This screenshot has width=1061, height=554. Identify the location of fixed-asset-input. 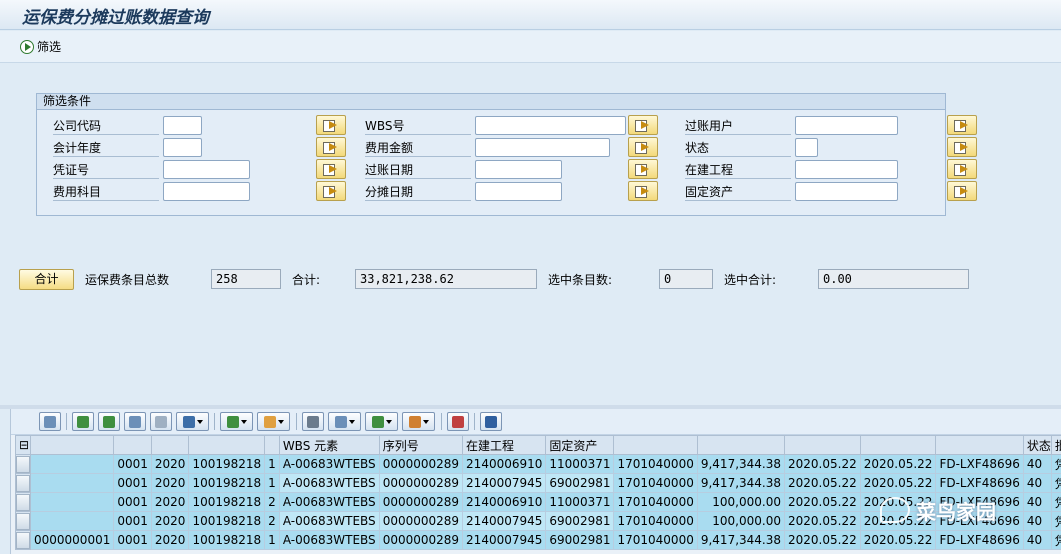
(846, 191).